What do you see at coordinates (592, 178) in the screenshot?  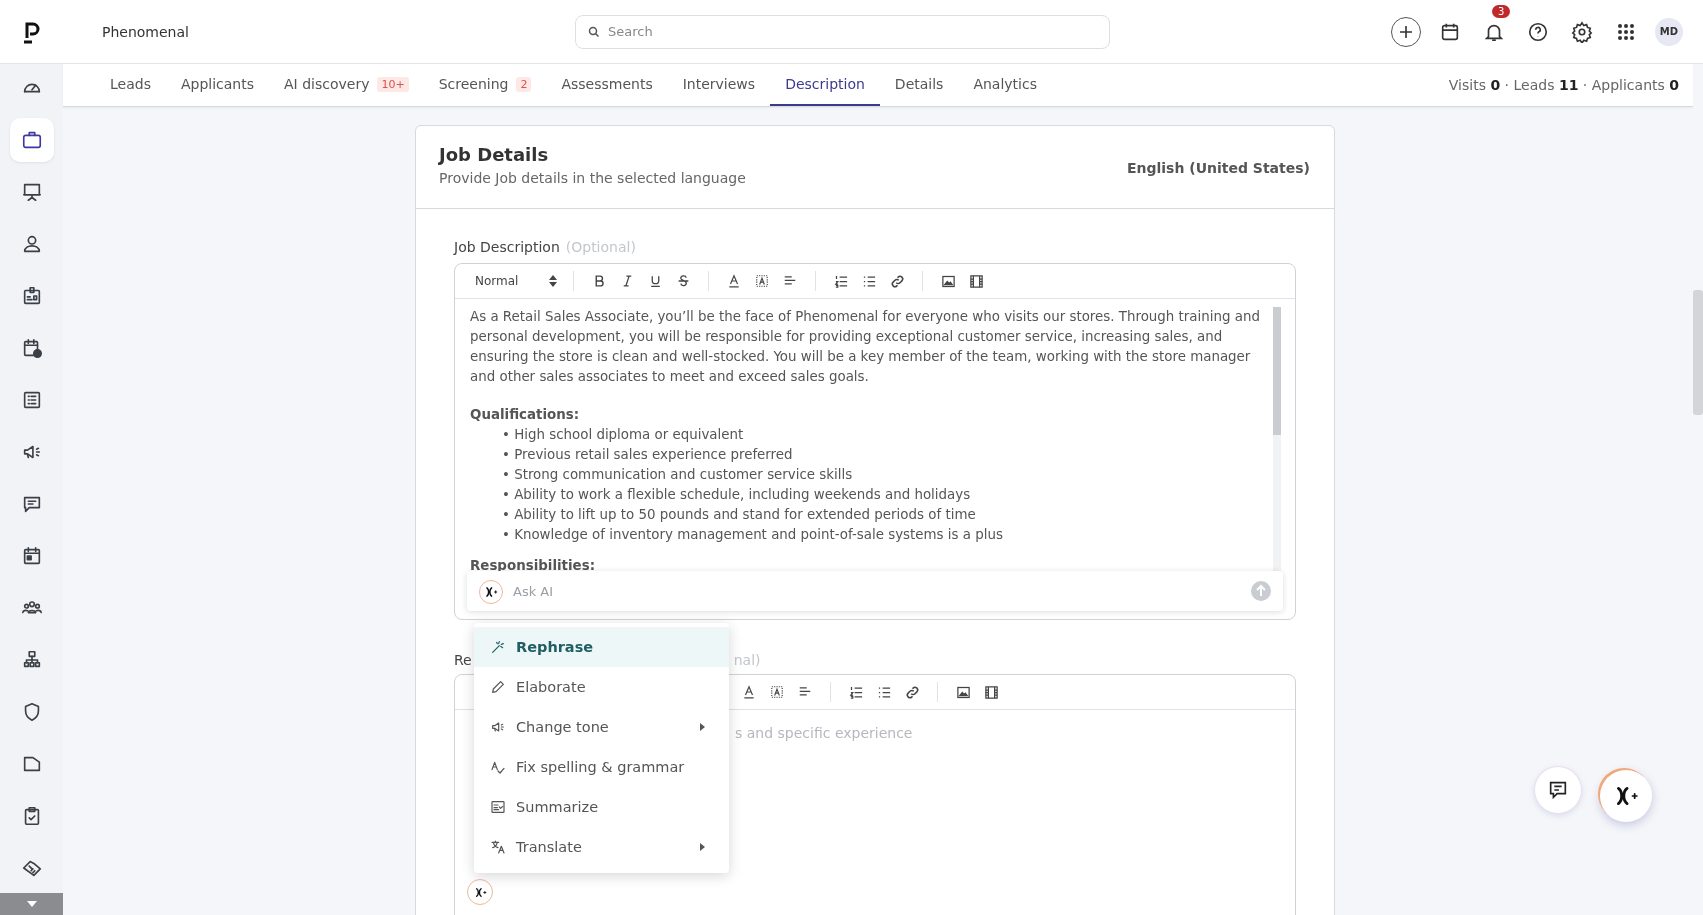 I see `card-subtitle: Provide Job details in the selected language` at bounding box center [592, 178].